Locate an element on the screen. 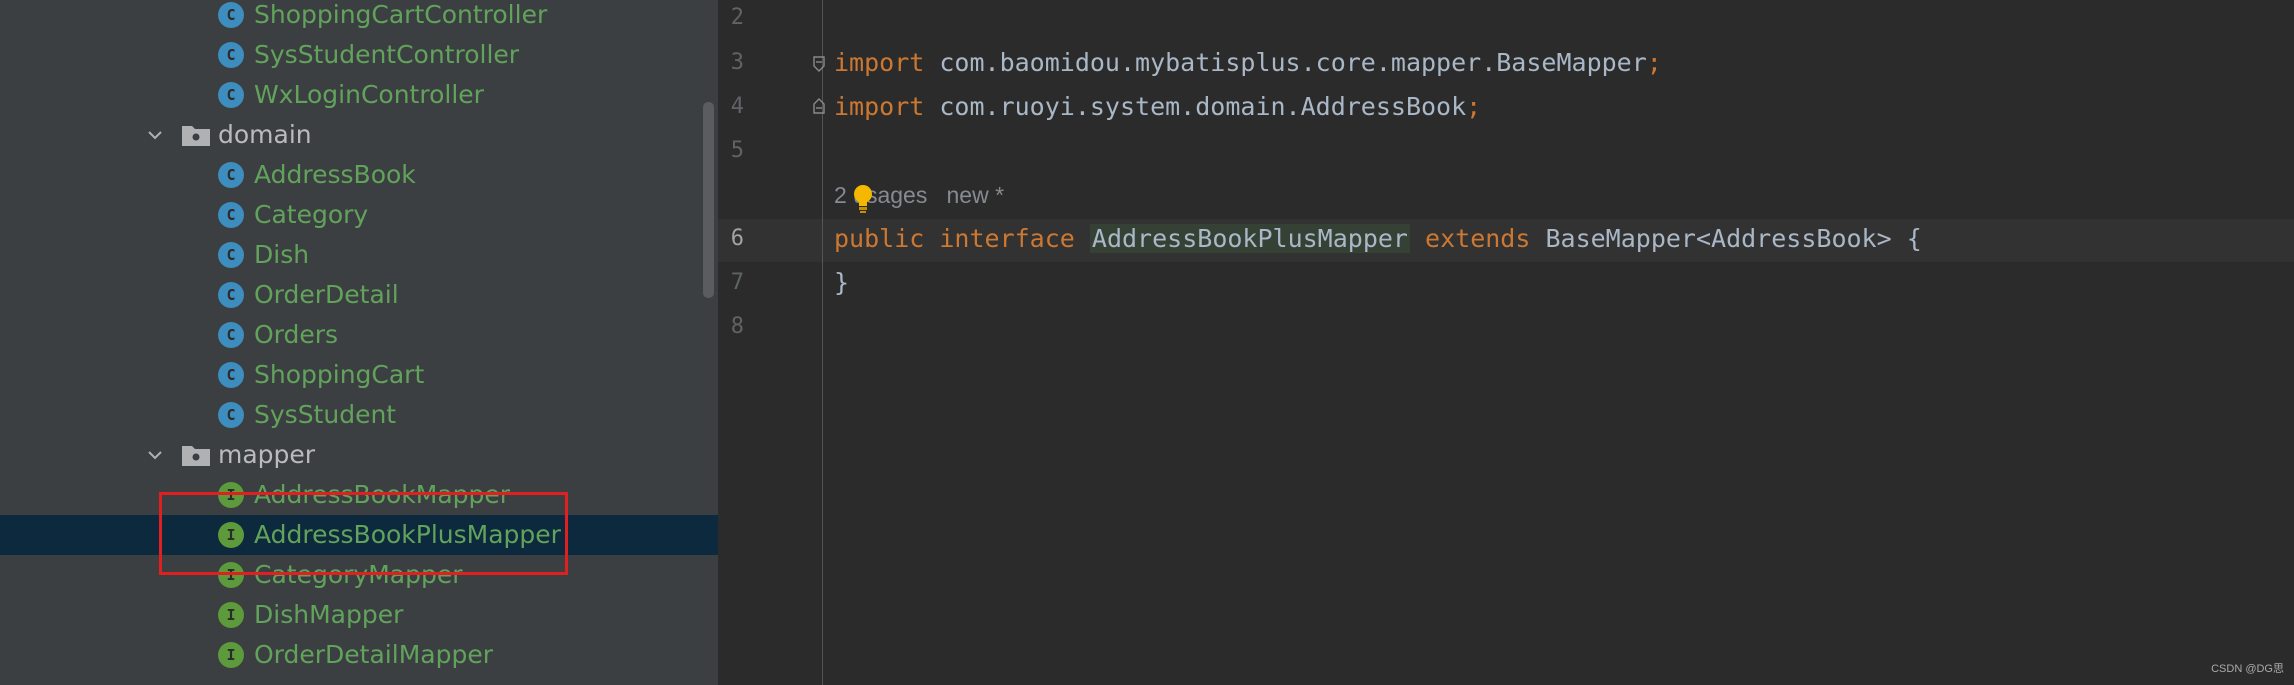 The image size is (2294, 685). interface-name: AddressBookPlusMapper is located at coordinates (1249, 238).